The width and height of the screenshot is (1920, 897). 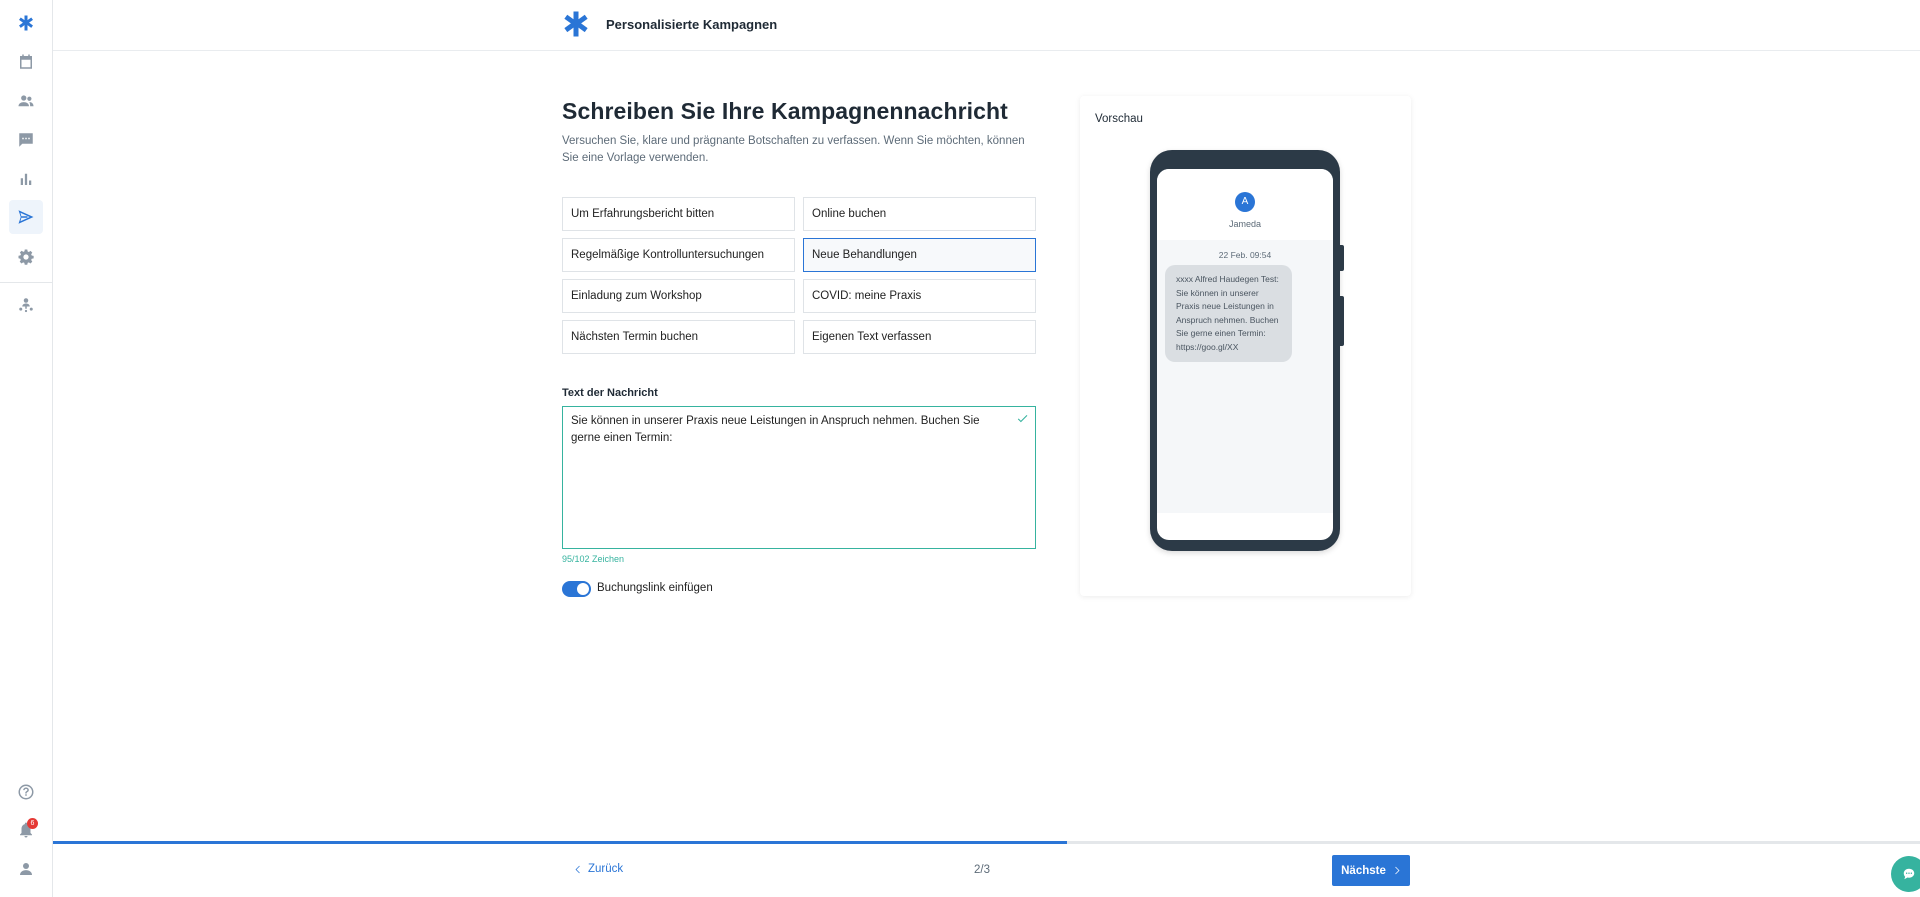 What do you see at coordinates (668, 255) in the screenshot?
I see `template-label: Regelmäßige Kontrolluntersuchungen` at bounding box center [668, 255].